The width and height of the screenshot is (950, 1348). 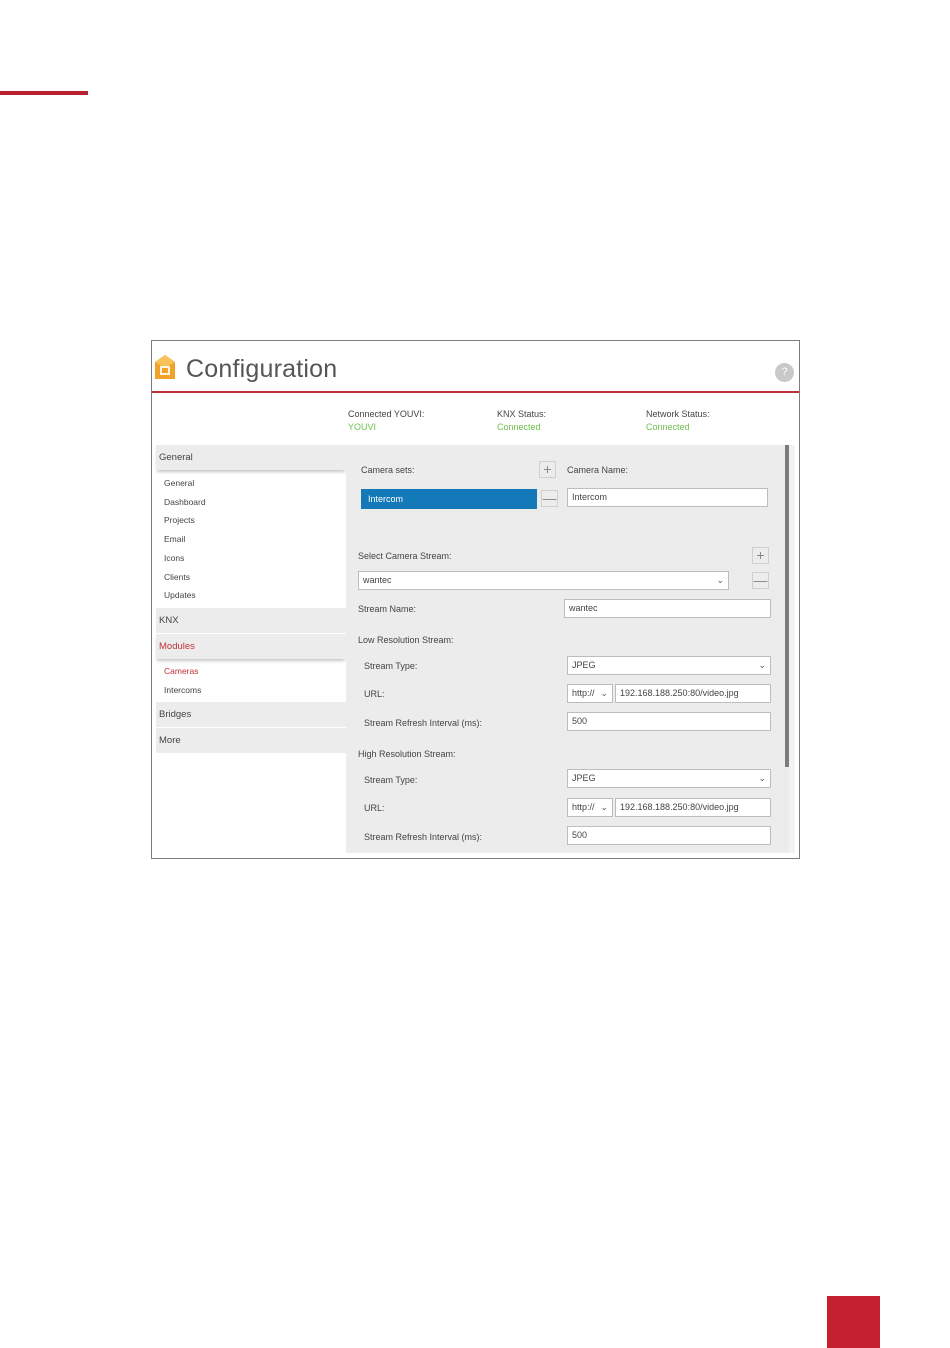 I want to click on select-camera-stream-label: Select Camera Stream:, so click(x=405, y=556).